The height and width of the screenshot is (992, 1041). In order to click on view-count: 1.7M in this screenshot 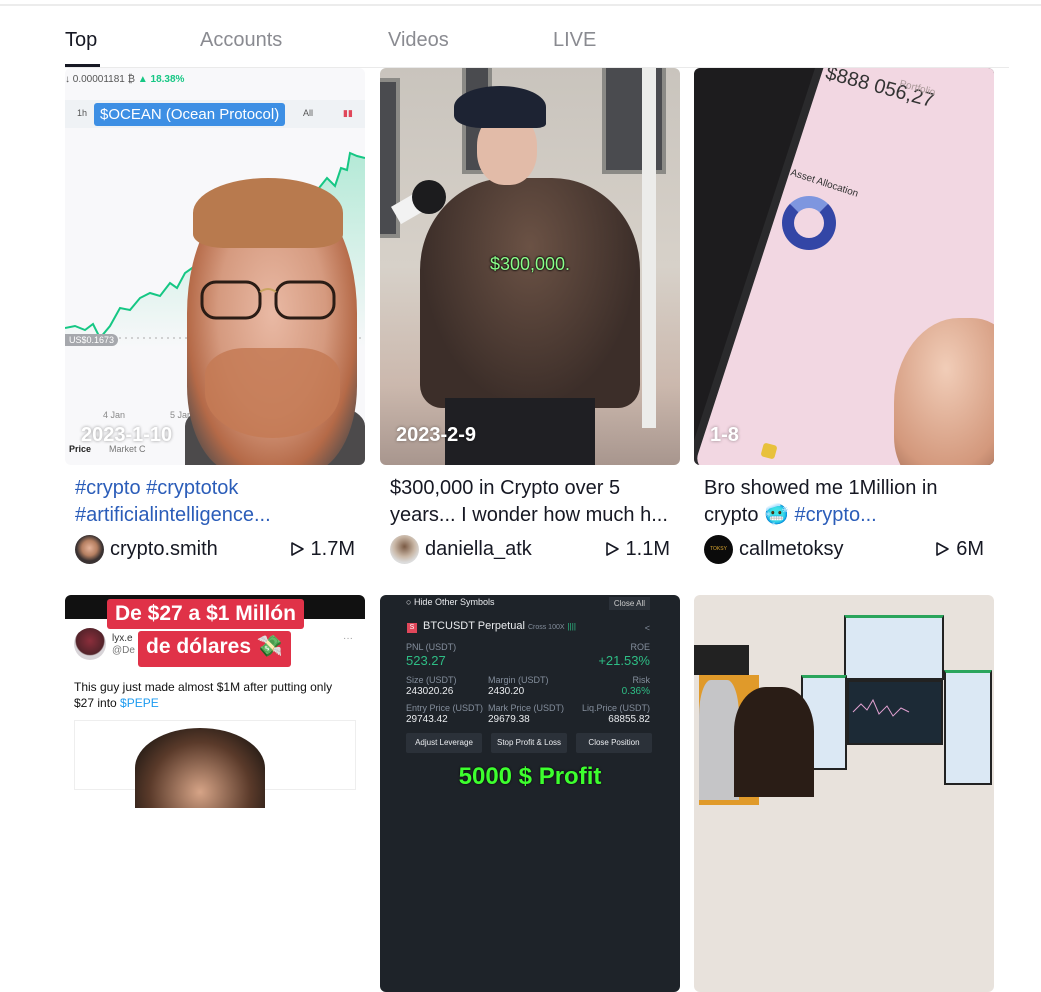, I will do `click(322, 549)`.